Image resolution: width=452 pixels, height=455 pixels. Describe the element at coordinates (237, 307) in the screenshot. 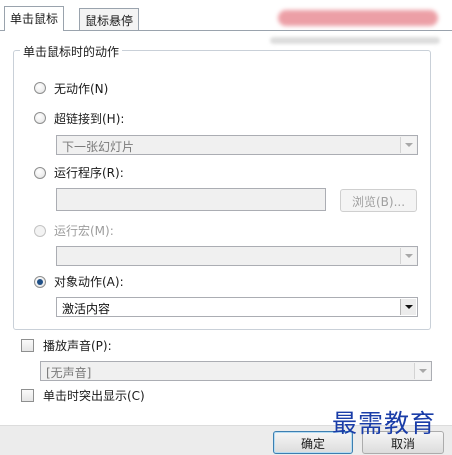

I see `object-action-select: 激活内容` at that location.